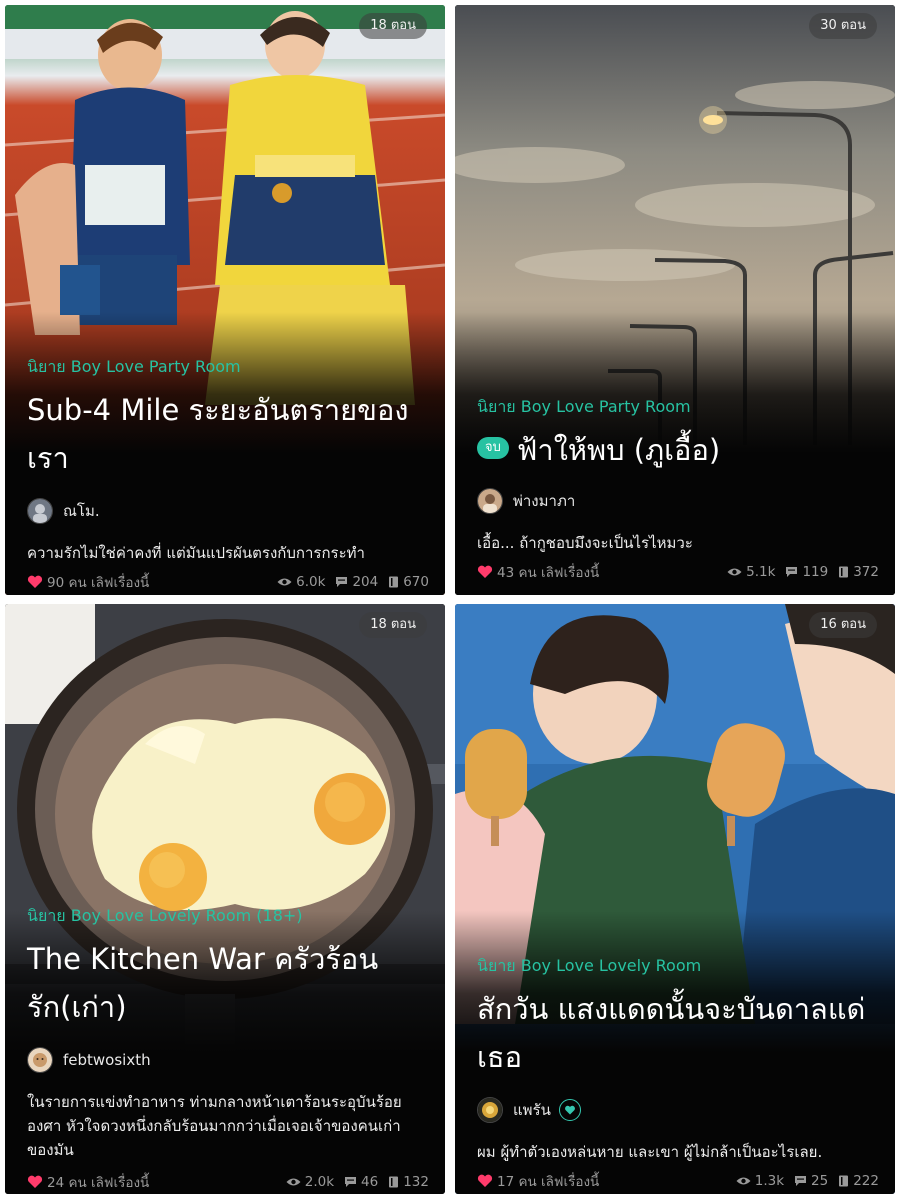 This screenshot has height=1200, width=900. What do you see at coordinates (370, 1182) in the screenshot?
I see `comments-count: 46` at bounding box center [370, 1182].